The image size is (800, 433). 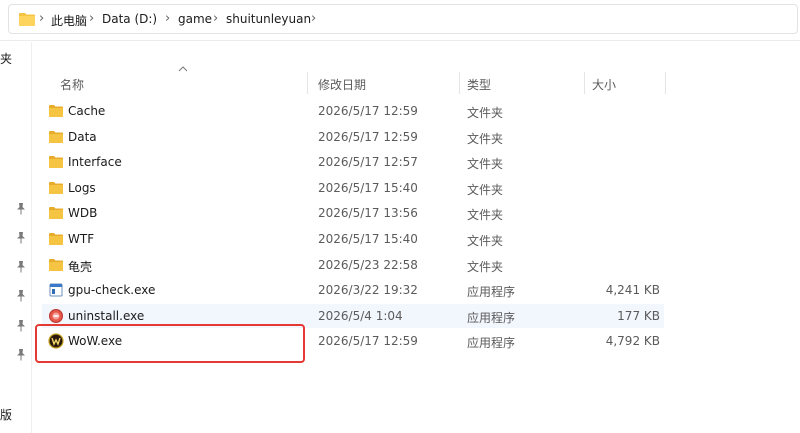 I want to click on nav-pane-divider, so click(x=31, y=237).